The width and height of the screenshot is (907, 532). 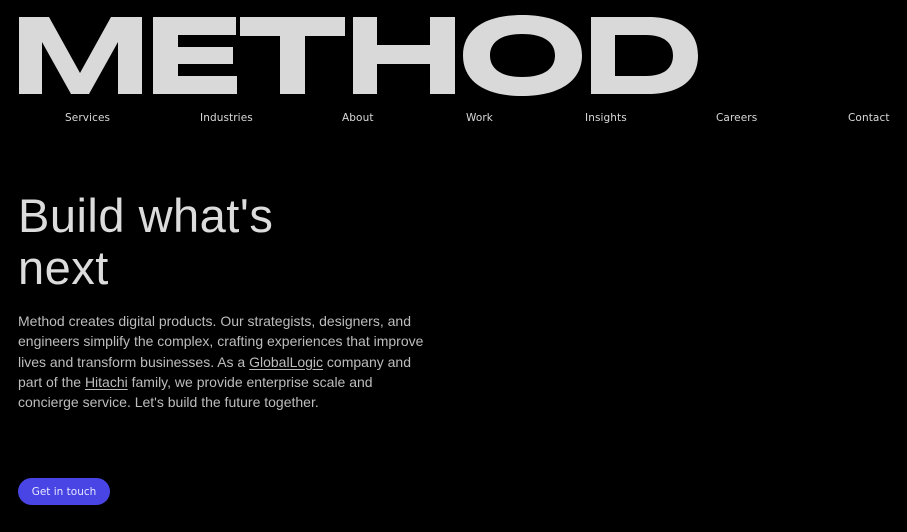 I want to click on nav-item-work: Work, so click(x=479, y=118).